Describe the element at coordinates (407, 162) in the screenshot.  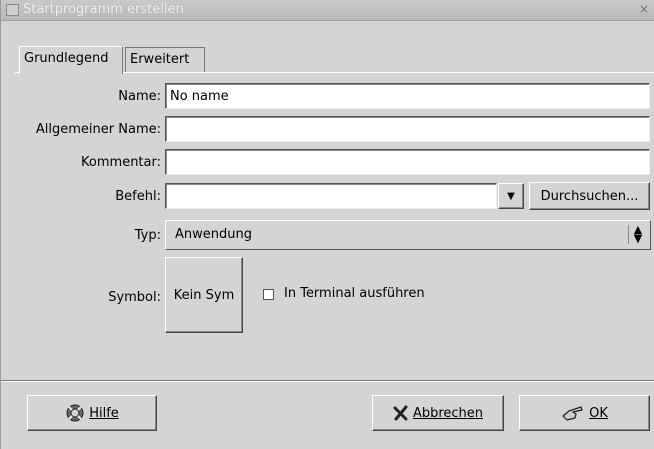
I see `comment-input` at that location.